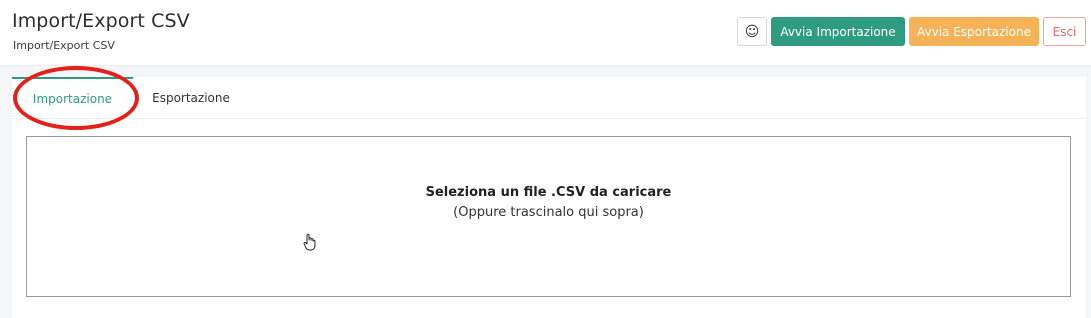  I want to click on start-export-button: Avvia Esportazione, so click(974, 31).